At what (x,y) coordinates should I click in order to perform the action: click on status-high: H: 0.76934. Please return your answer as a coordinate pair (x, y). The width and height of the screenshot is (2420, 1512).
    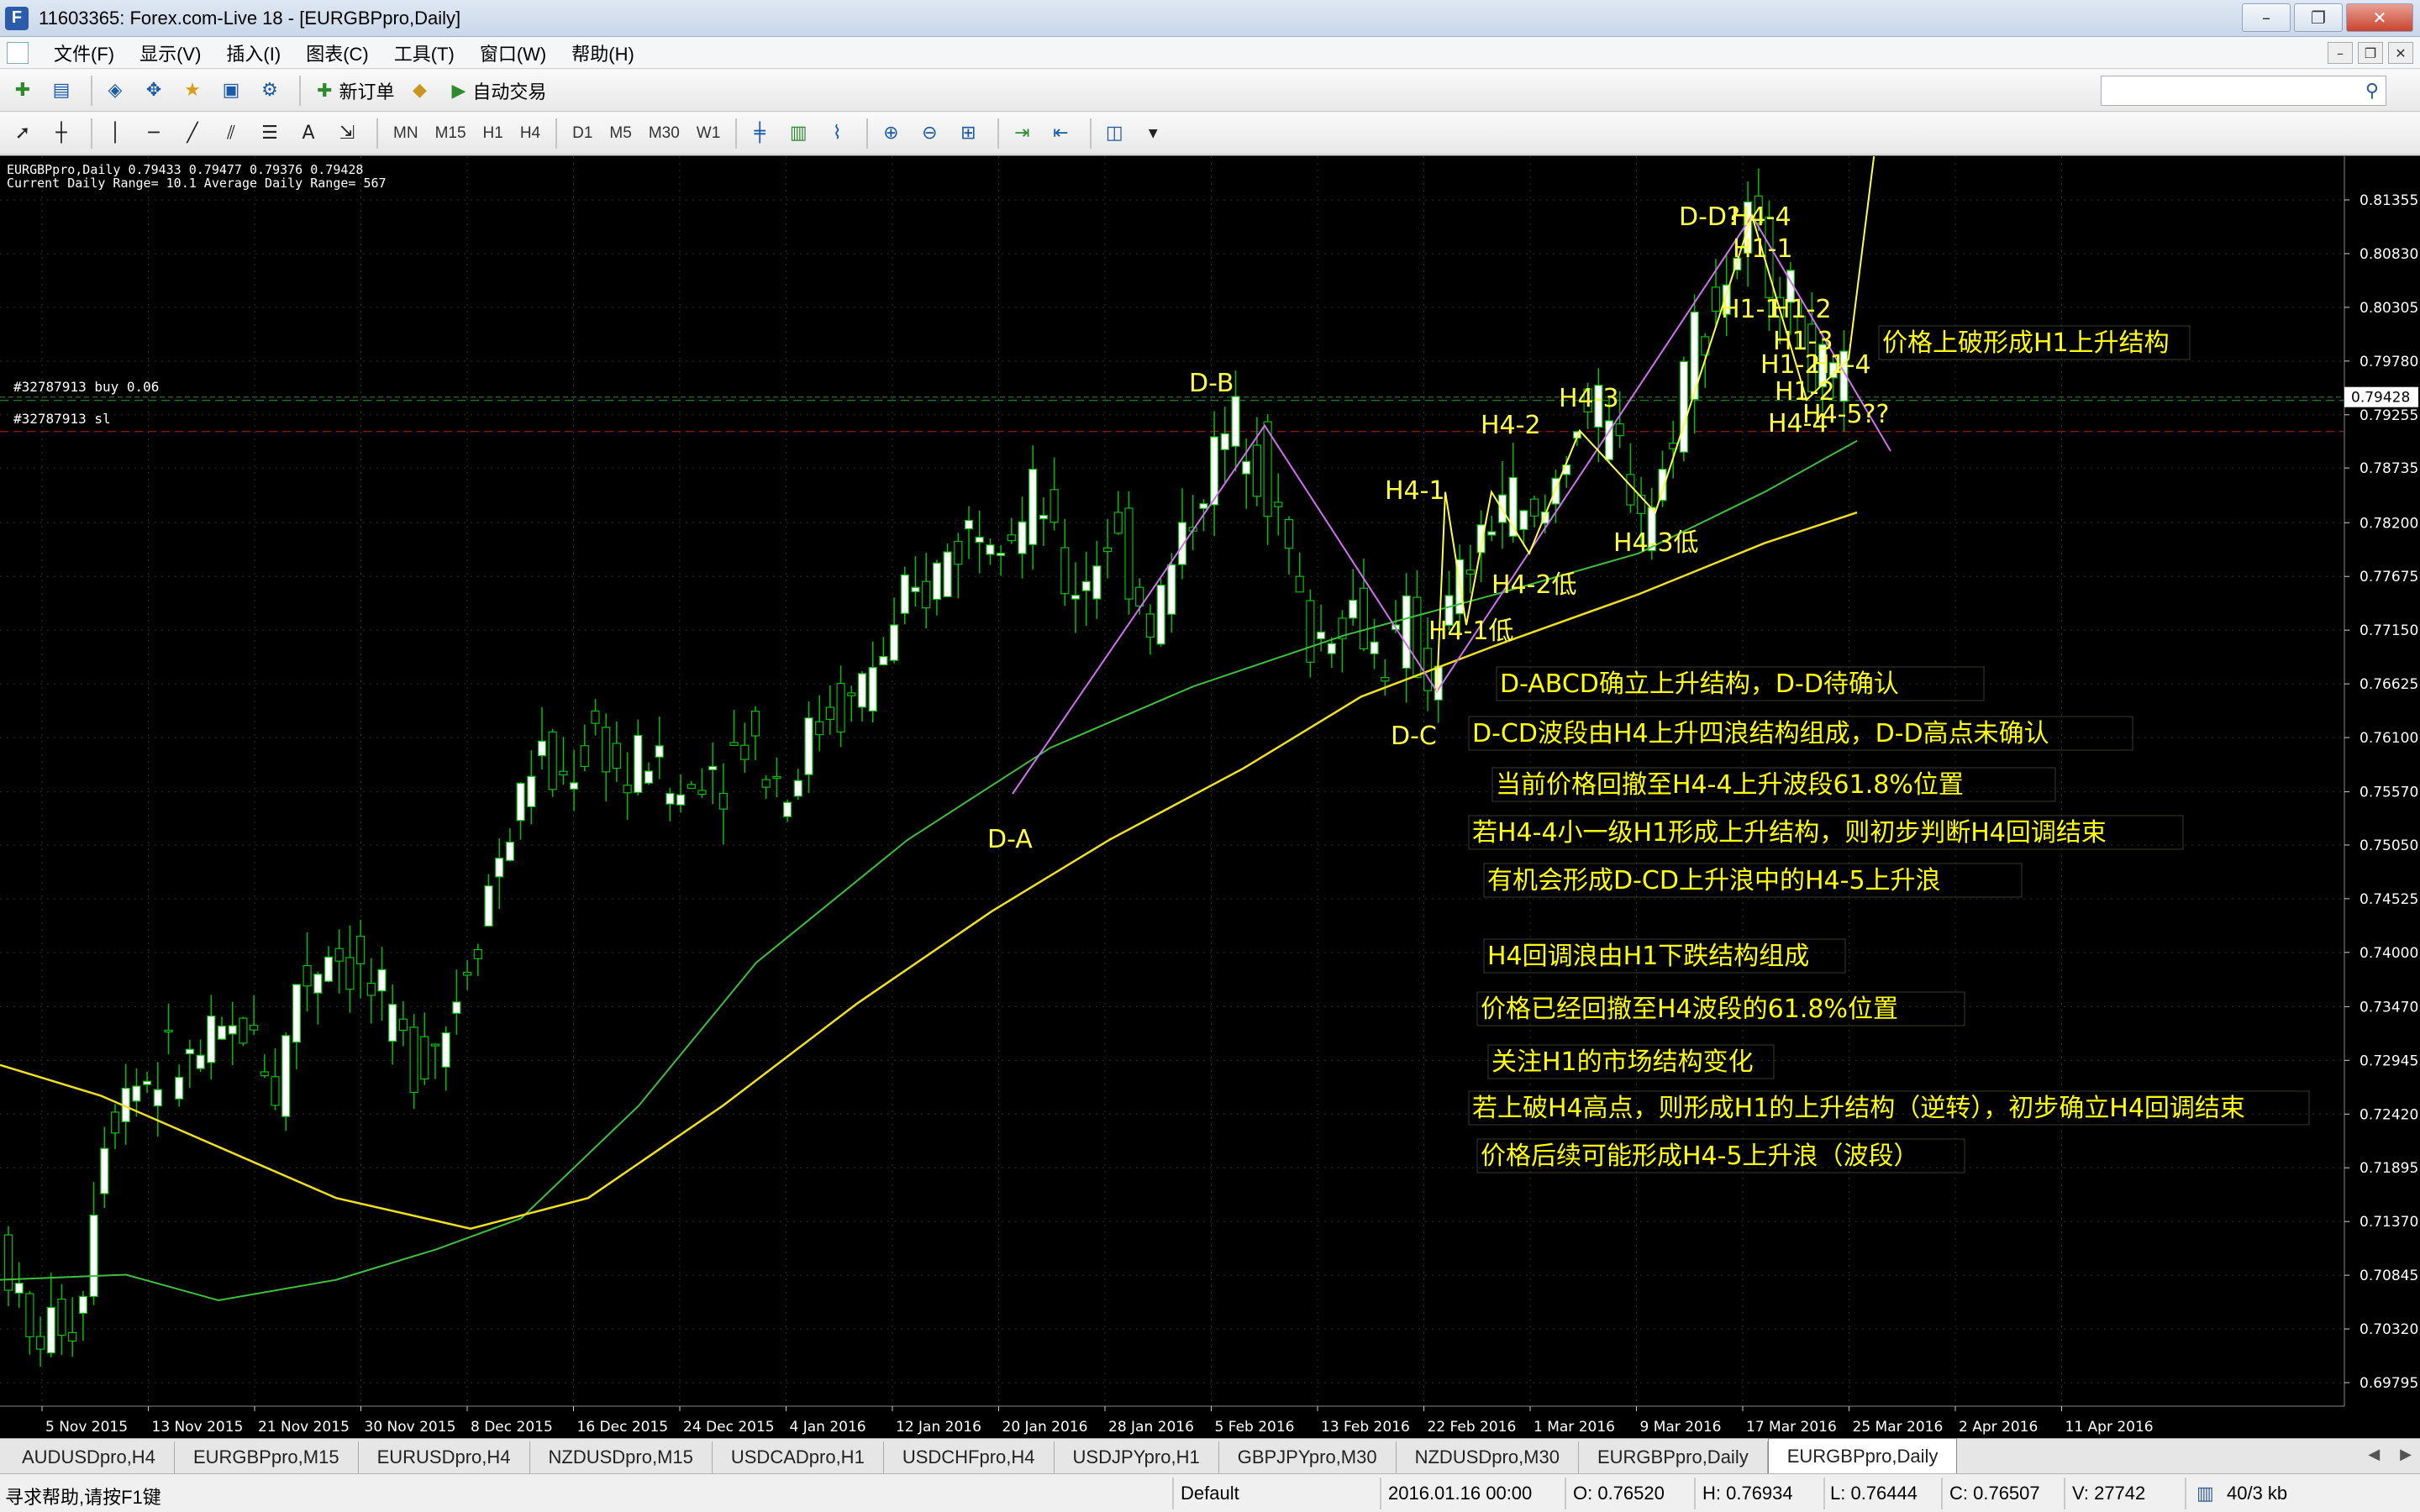
    Looking at the image, I should click on (1747, 1493).